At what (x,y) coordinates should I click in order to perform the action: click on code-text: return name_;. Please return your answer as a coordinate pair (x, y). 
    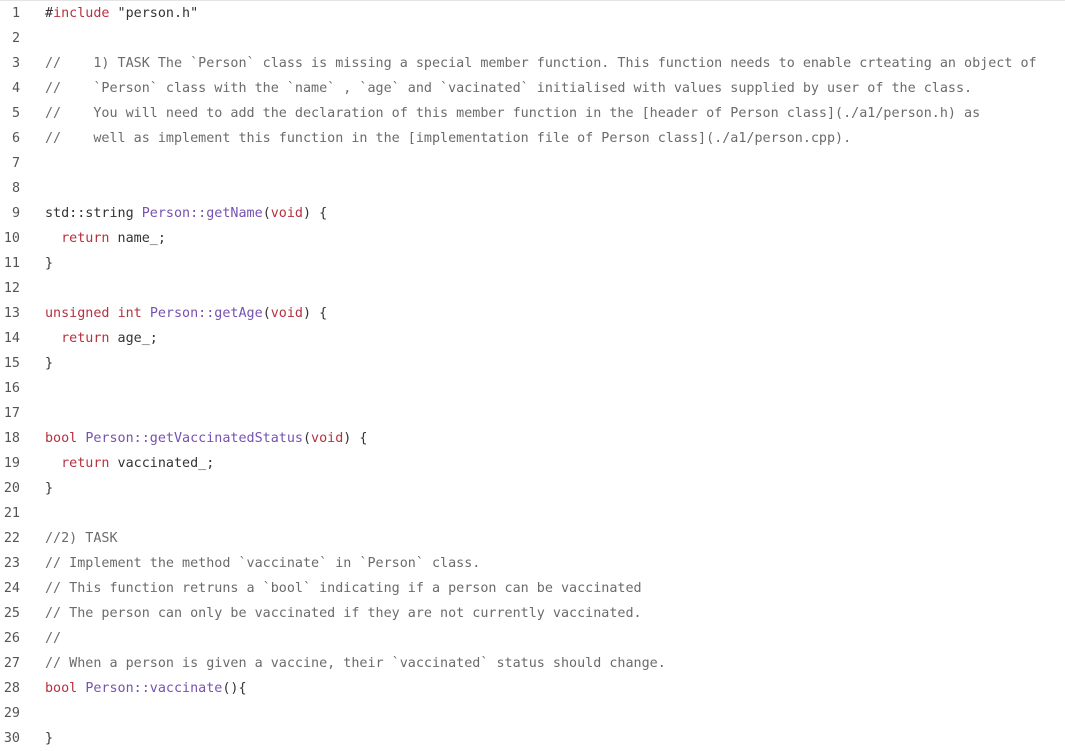
    Looking at the image, I should click on (105, 238).